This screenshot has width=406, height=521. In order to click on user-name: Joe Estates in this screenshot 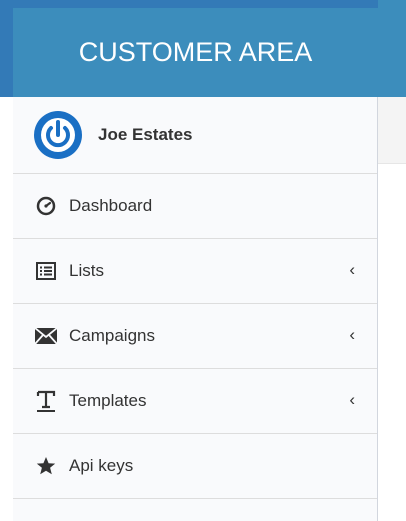, I will do `click(145, 134)`.